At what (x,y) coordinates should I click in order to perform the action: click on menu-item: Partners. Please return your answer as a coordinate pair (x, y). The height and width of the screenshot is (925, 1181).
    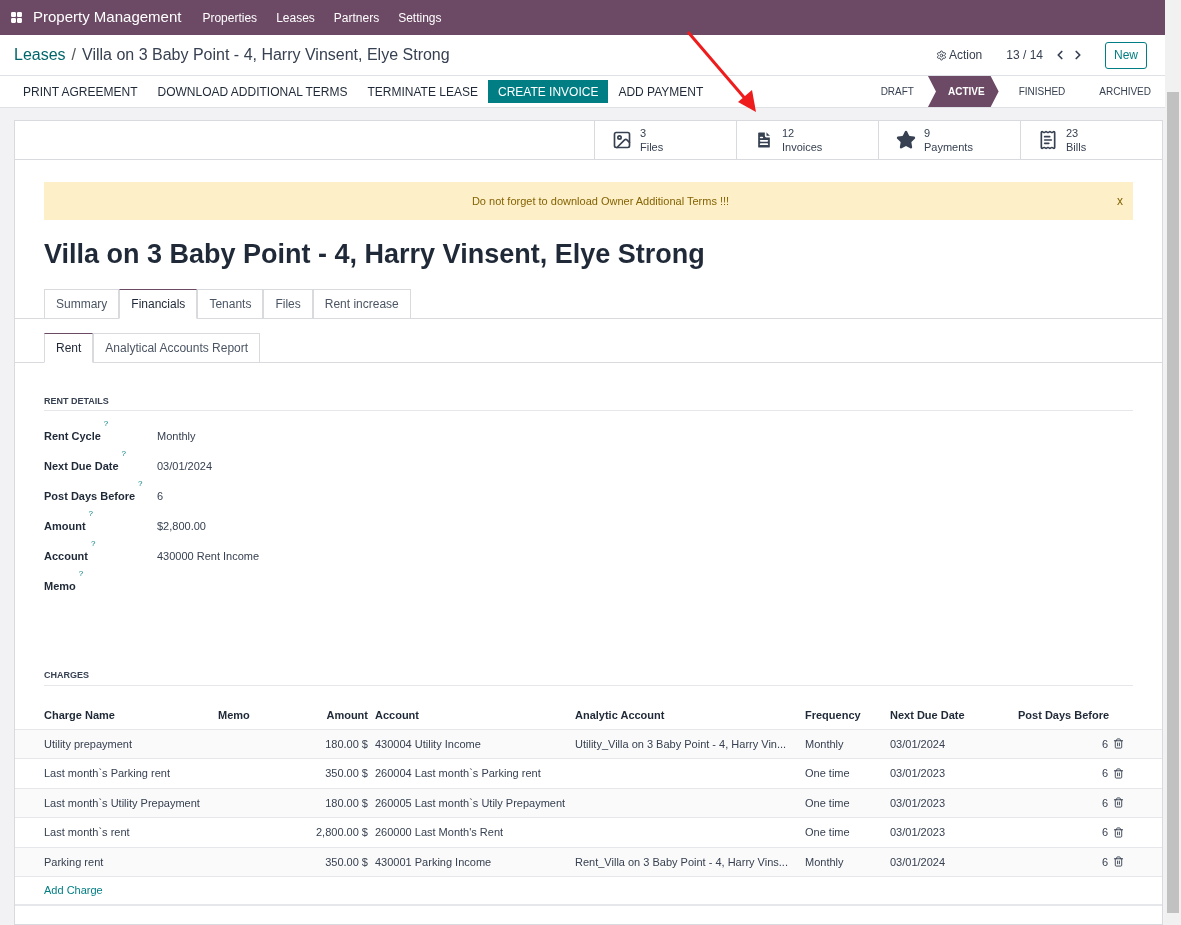
    Looking at the image, I should click on (356, 17).